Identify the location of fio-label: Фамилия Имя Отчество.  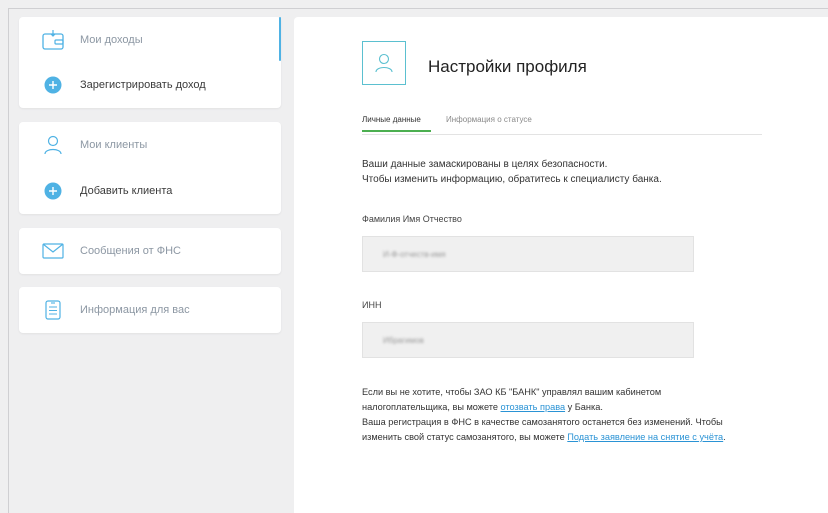
(412, 219).